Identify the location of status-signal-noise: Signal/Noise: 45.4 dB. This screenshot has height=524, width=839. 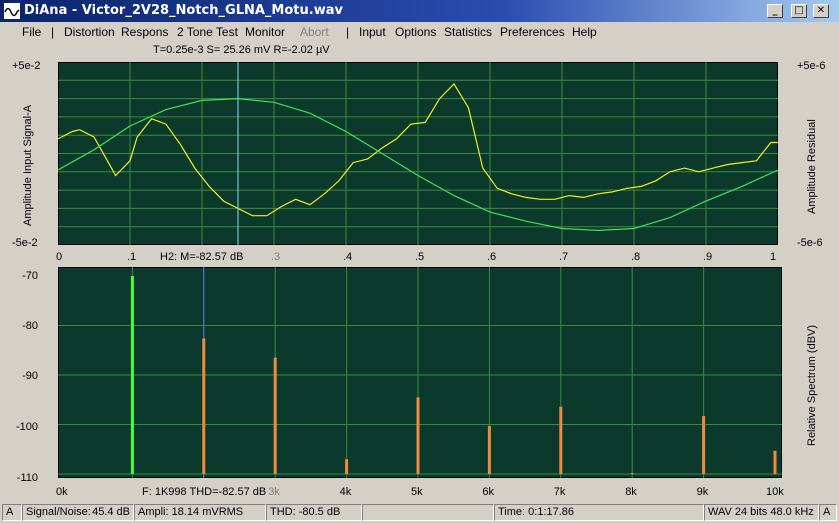
(78, 512).